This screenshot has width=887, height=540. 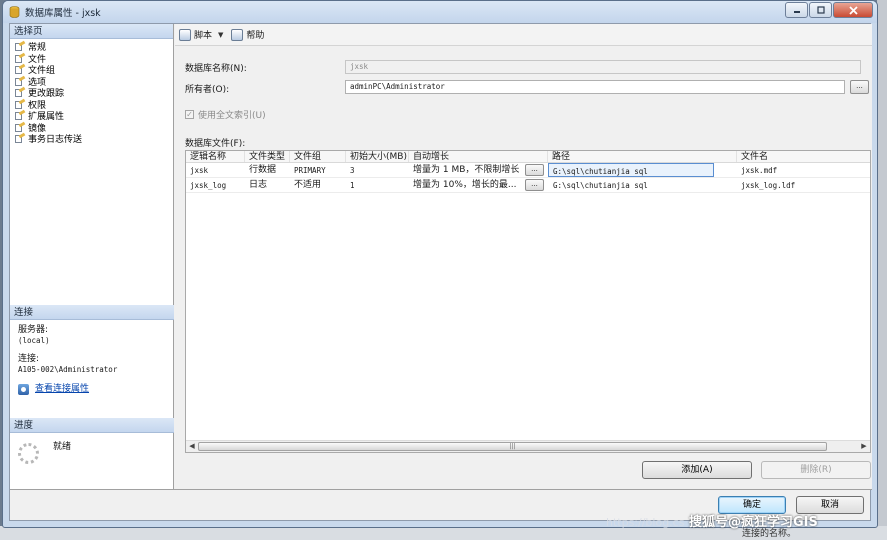 I want to click on watermark: https://blog.cs 搜狐号@疯狂学习GIS, so click(x=712, y=520).